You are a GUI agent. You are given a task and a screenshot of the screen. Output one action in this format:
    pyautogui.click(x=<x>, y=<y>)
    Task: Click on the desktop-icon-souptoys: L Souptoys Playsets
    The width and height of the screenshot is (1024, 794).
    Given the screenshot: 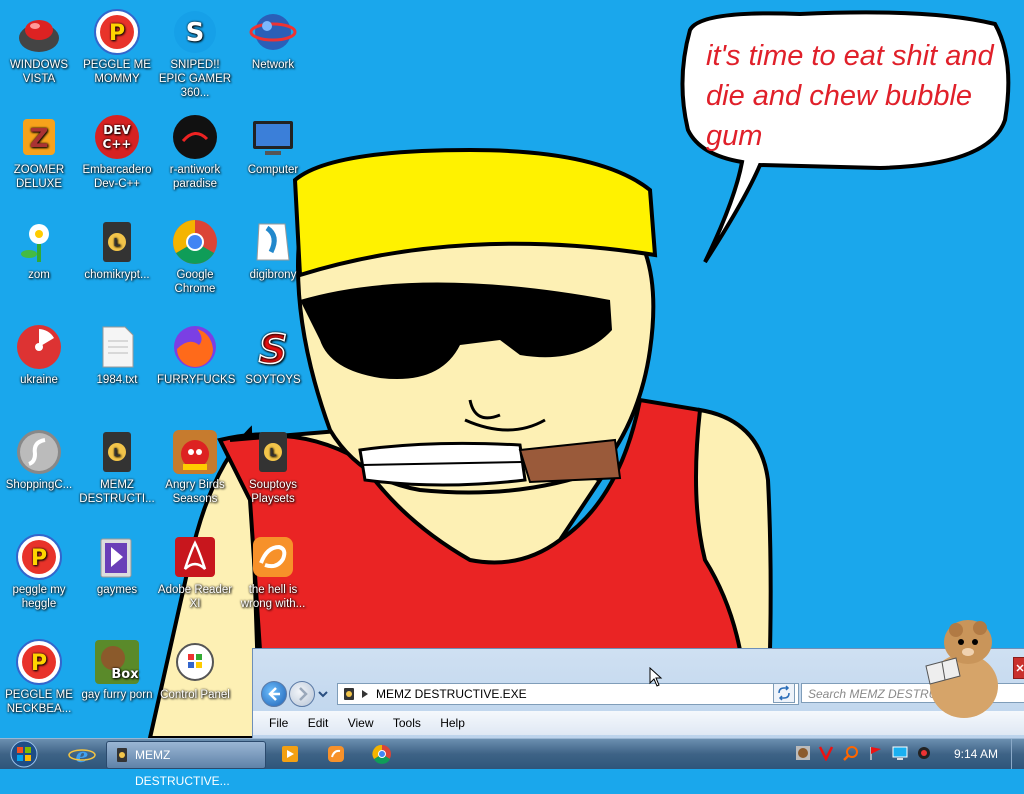 What is the action you would take?
    pyautogui.click(x=273, y=467)
    